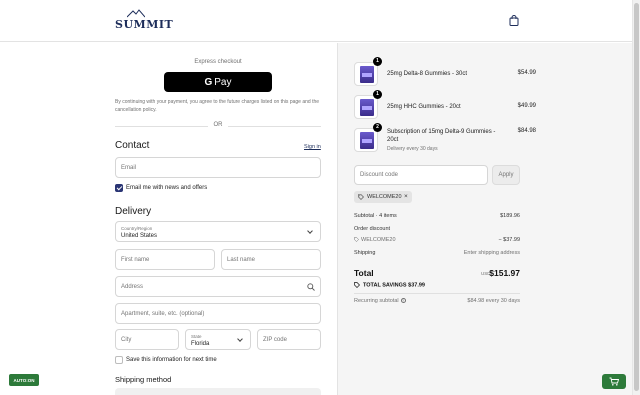  What do you see at coordinates (406, 196) in the screenshot?
I see `remove-discount-icon: ×` at bounding box center [406, 196].